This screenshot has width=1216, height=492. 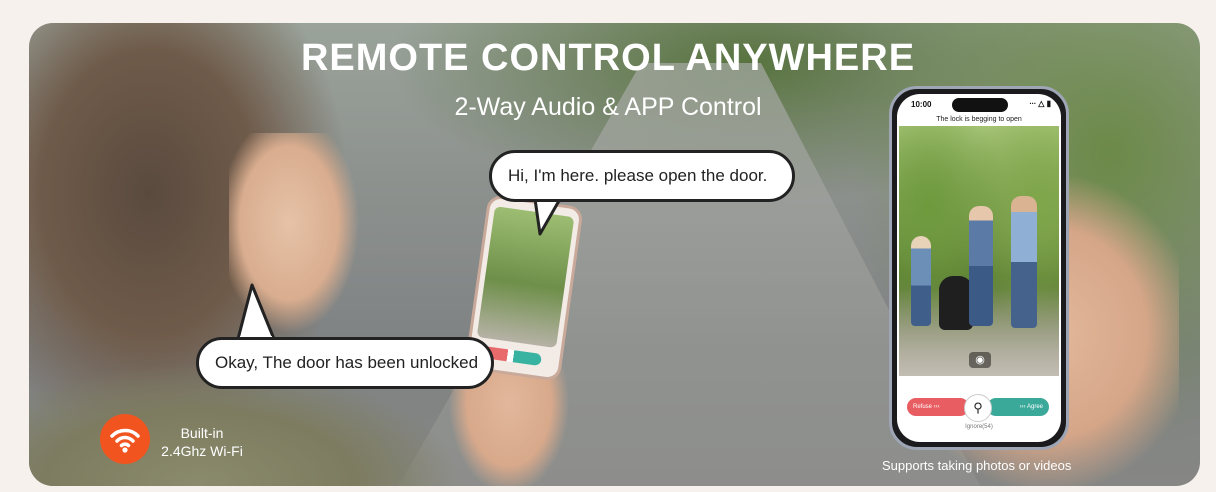 I want to click on owner-speech-bubble: Okay, The door has been unlocked, so click(x=345, y=363).